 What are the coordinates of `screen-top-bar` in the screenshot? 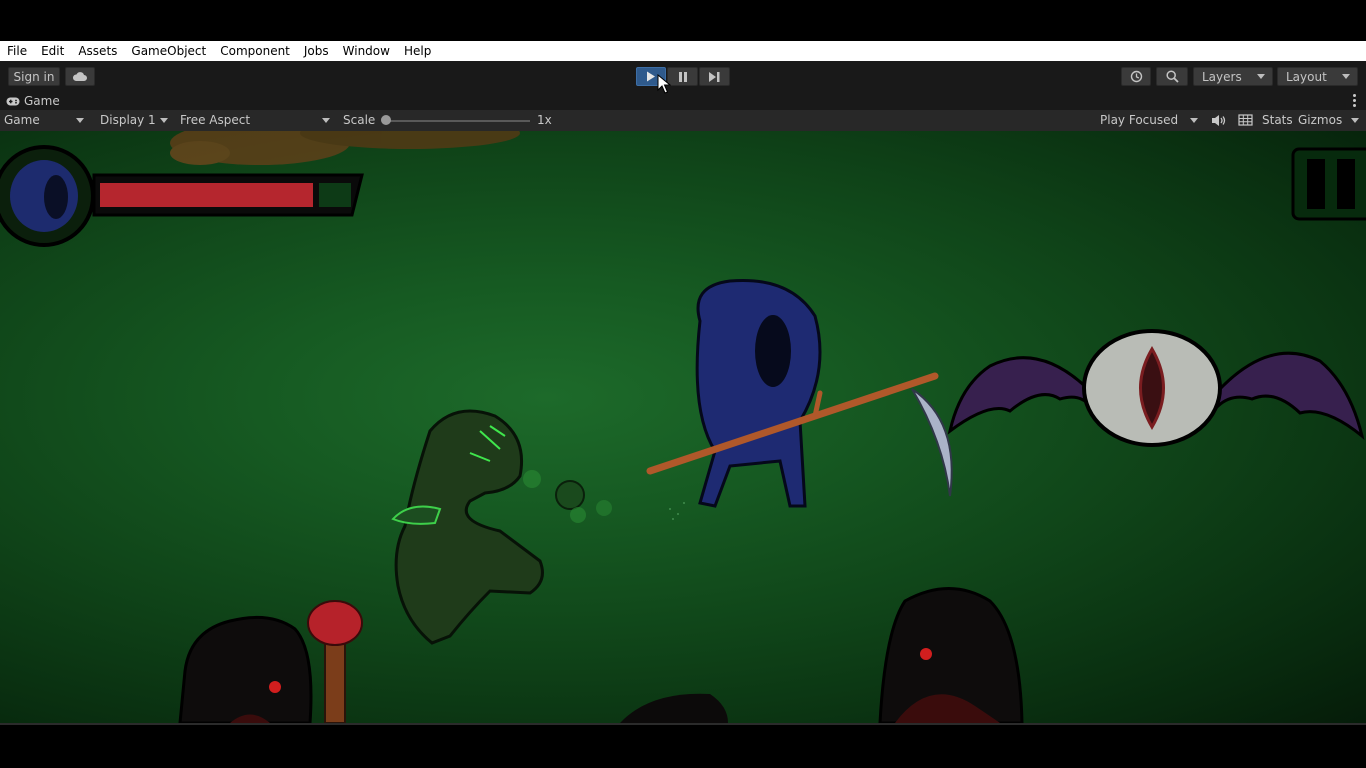 It's located at (683, 20).